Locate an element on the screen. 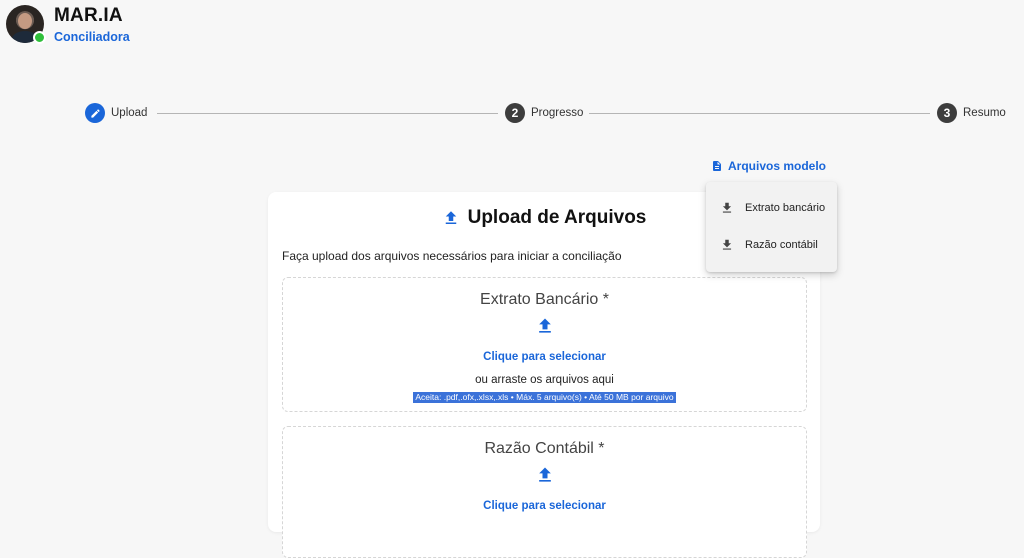 The width and height of the screenshot is (1024, 558). step-label-upload: Upload is located at coordinates (129, 113).